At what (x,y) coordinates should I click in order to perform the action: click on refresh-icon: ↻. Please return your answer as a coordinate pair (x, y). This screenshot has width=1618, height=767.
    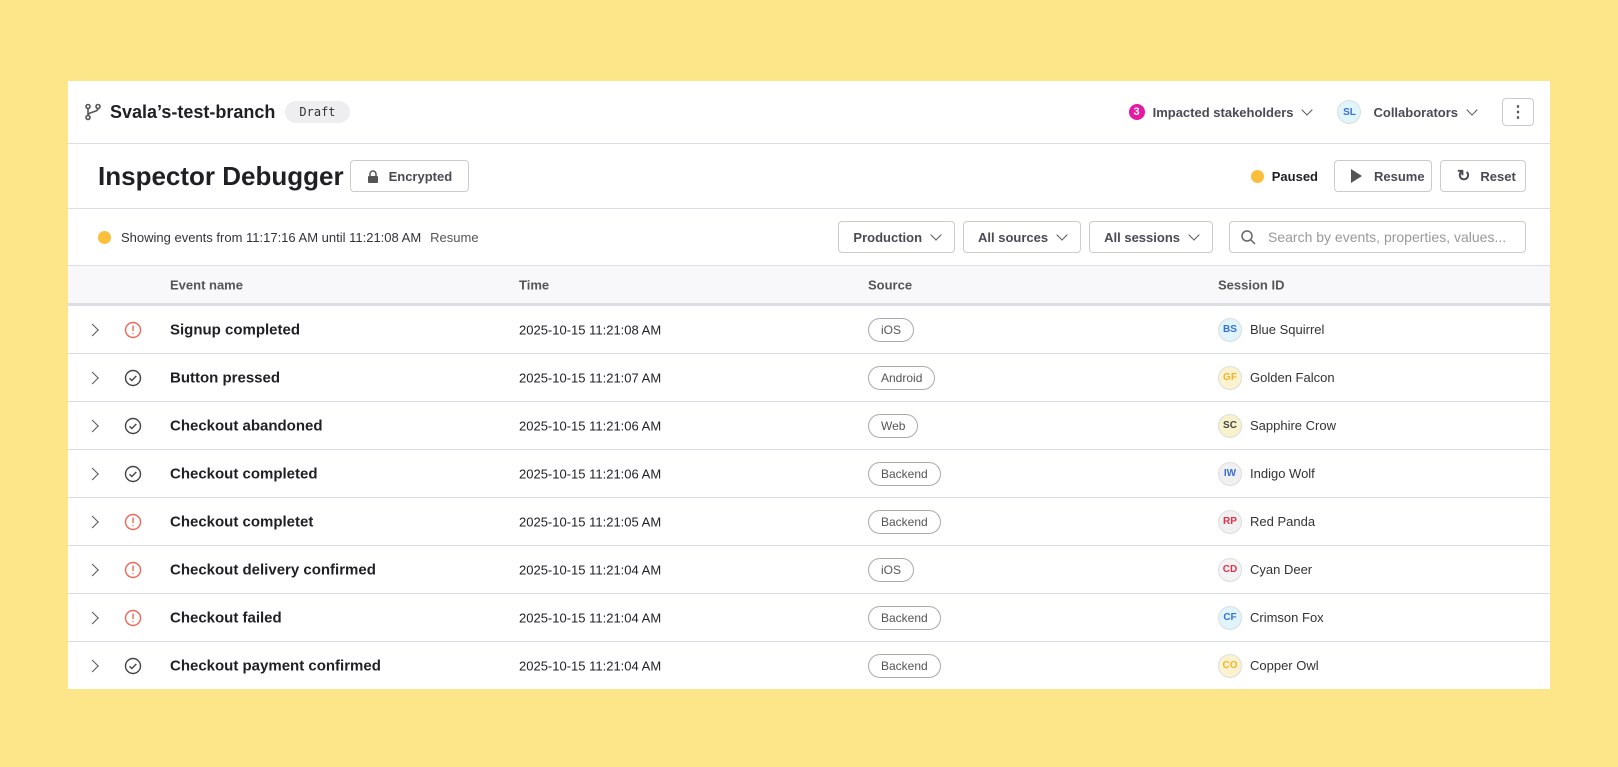
    Looking at the image, I should click on (1464, 176).